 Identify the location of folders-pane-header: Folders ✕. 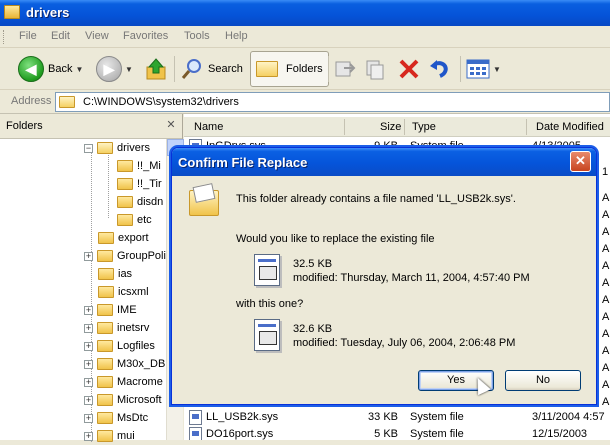
(91, 126).